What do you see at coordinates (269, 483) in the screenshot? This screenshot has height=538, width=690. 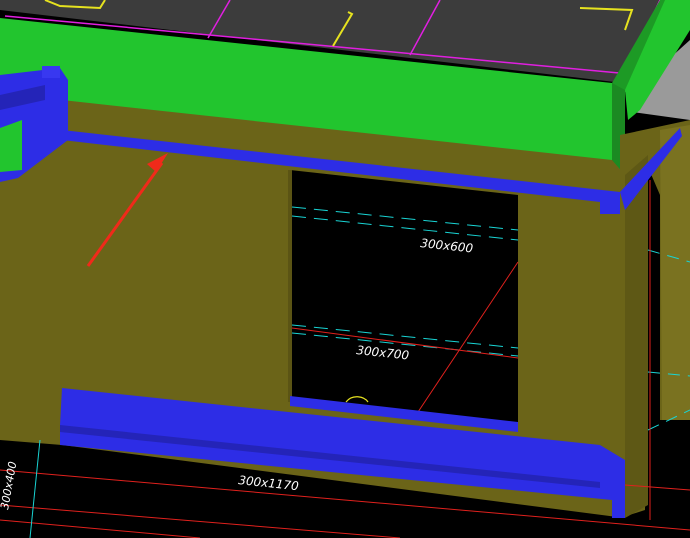 I see `beam-label-bottom: 300x1170` at bounding box center [269, 483].